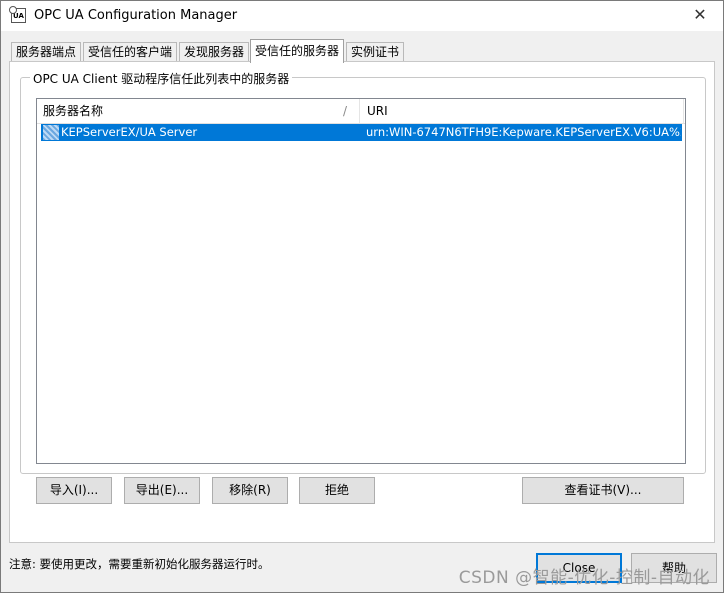 This screenshot has width=724, height=593. I want to click on reject-button: 拒绝, so click(337, 490).